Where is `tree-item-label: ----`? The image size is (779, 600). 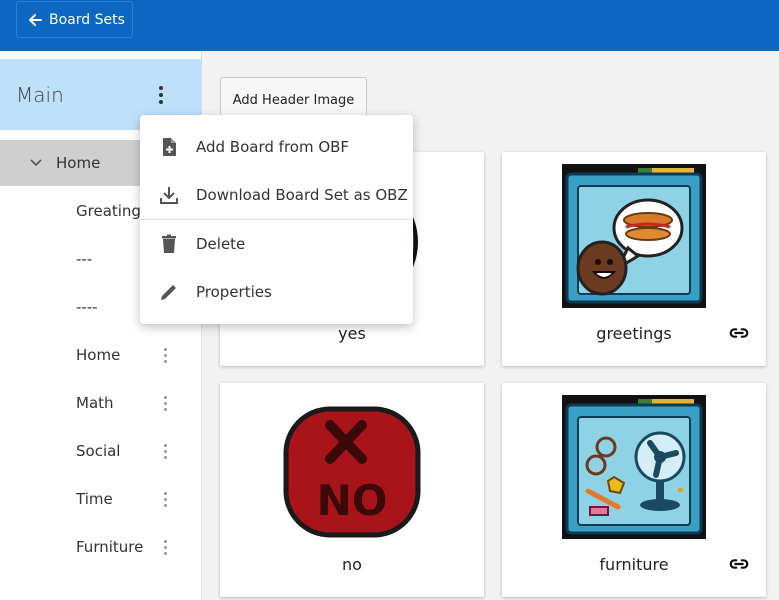 tree-item-label: ---- is located at coordinates (87, 307).